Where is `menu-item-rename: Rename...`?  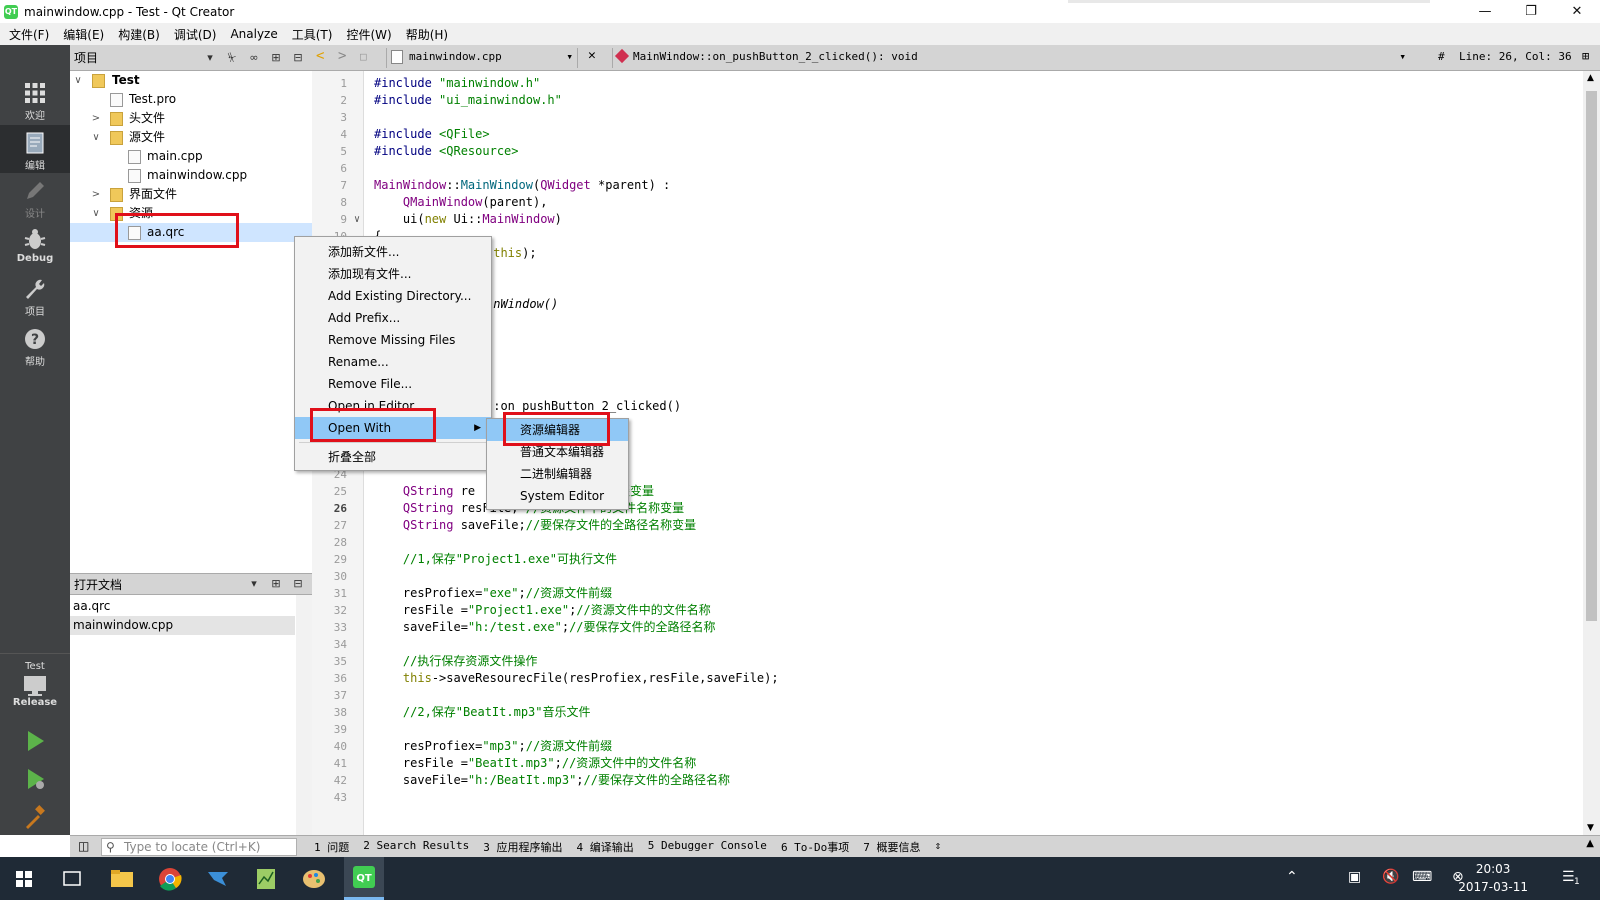 menu-item-rename: Rename... is located at coordinates (393, 362).